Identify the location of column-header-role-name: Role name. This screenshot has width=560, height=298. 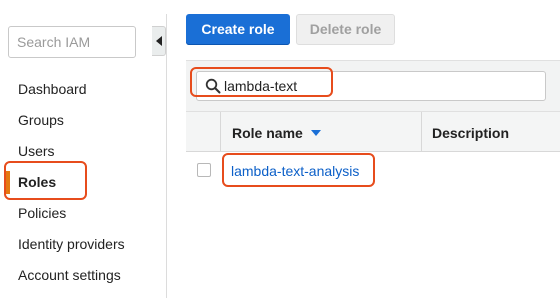
(267, 133).